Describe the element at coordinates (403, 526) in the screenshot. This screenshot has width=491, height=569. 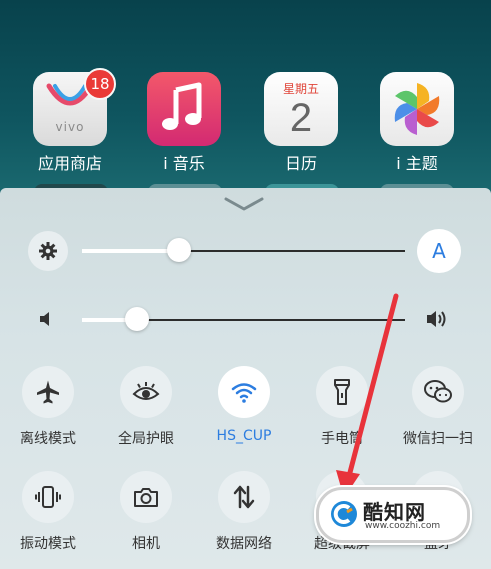
I see `watermark-url: www.coozhi.com` at that location.